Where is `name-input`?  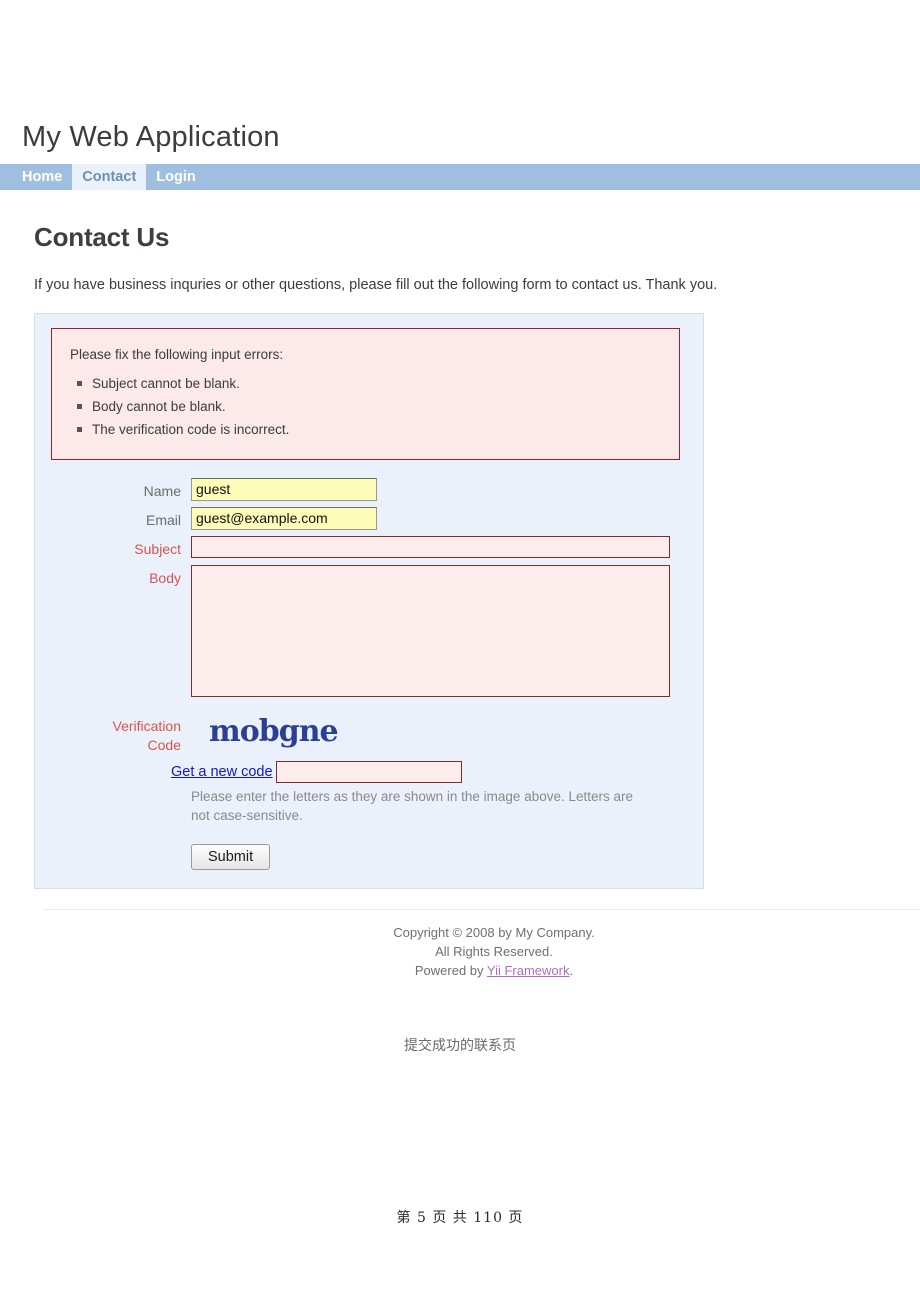
name-input is located at coordinates (284, 489).